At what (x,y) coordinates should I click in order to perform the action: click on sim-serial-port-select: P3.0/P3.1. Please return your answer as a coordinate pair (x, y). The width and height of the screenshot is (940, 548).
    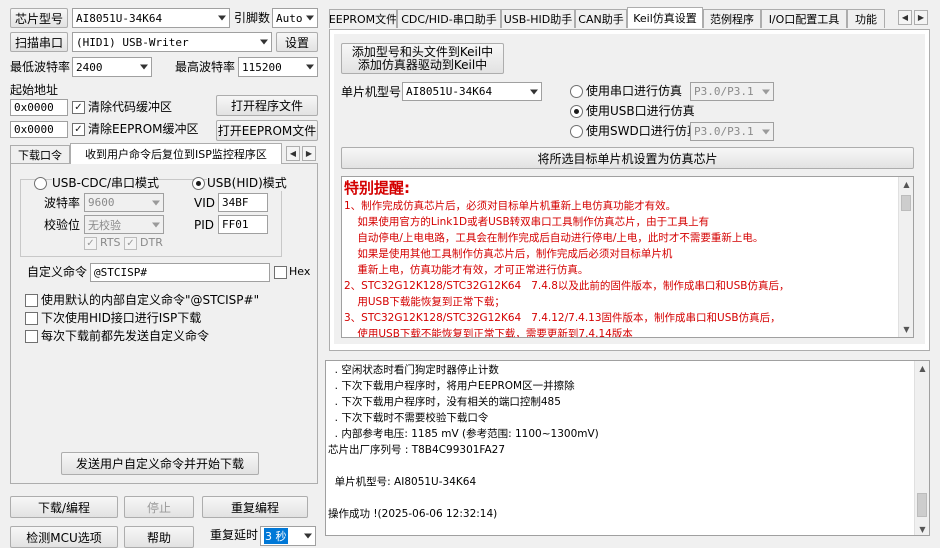
    Looking at the image, I should click on (732, 91).